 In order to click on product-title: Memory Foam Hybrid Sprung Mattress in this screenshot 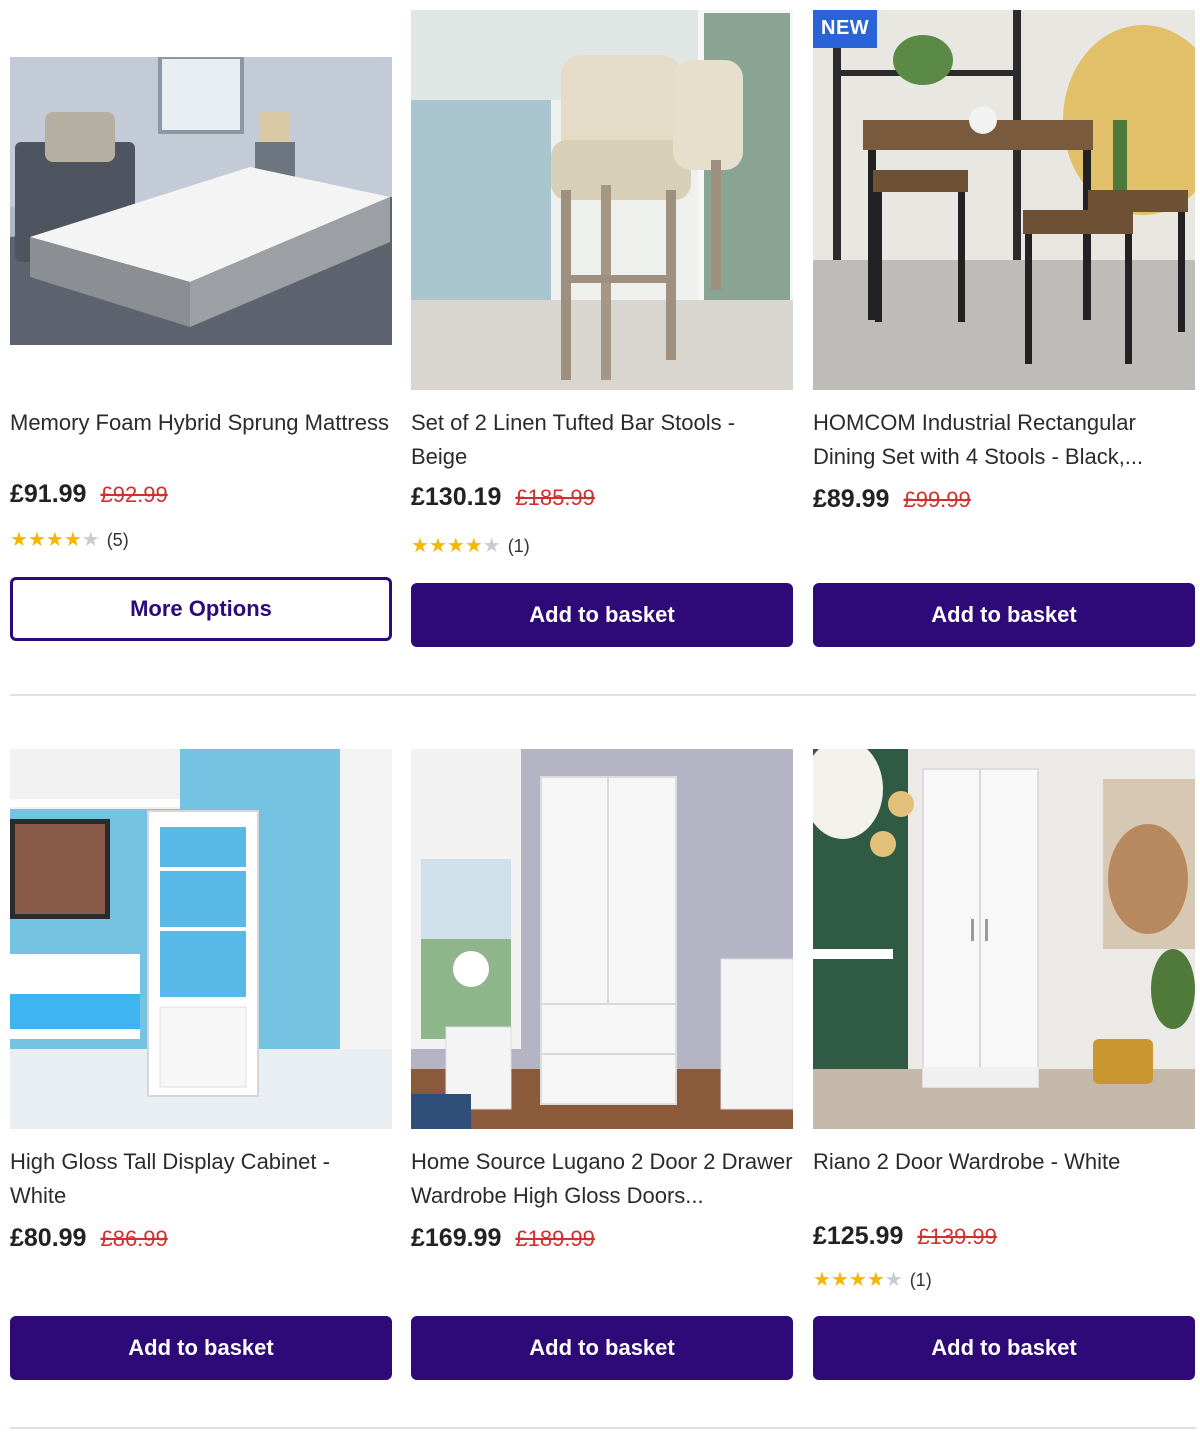, I will do `click(201, 423)`.